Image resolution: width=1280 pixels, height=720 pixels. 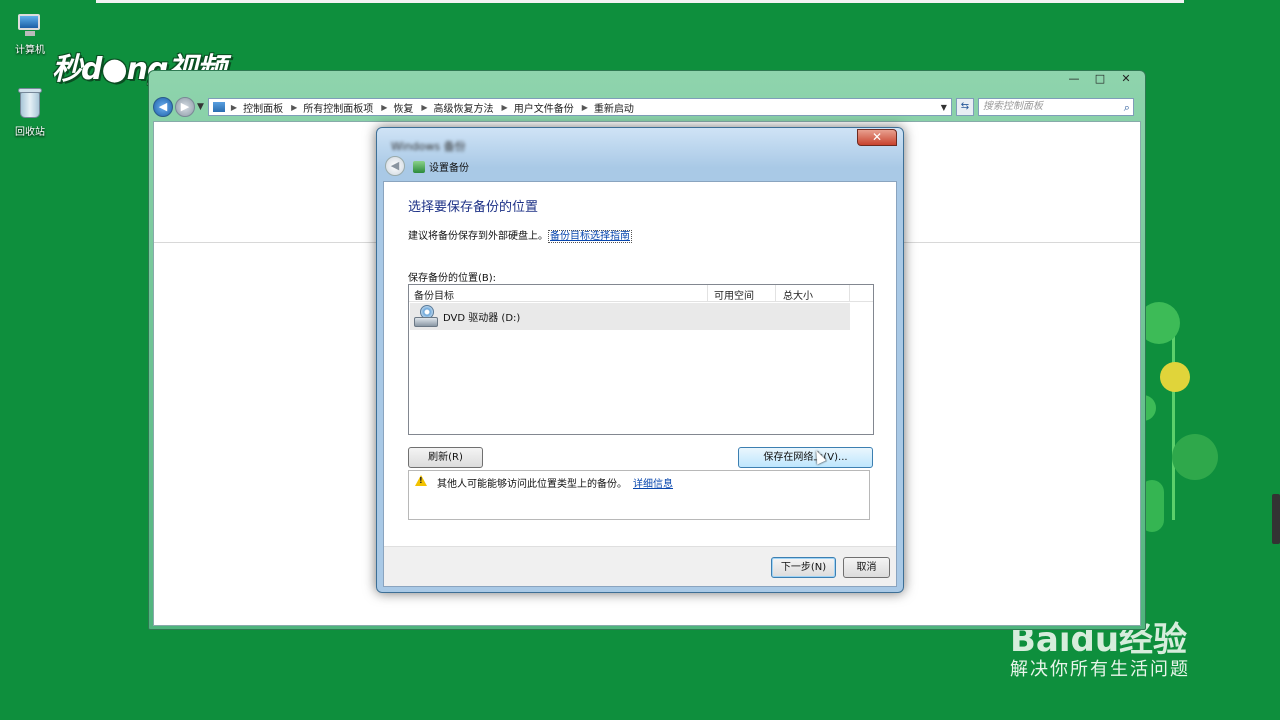 I want to click on close-button: ✕, so click(x=1126, y=79).